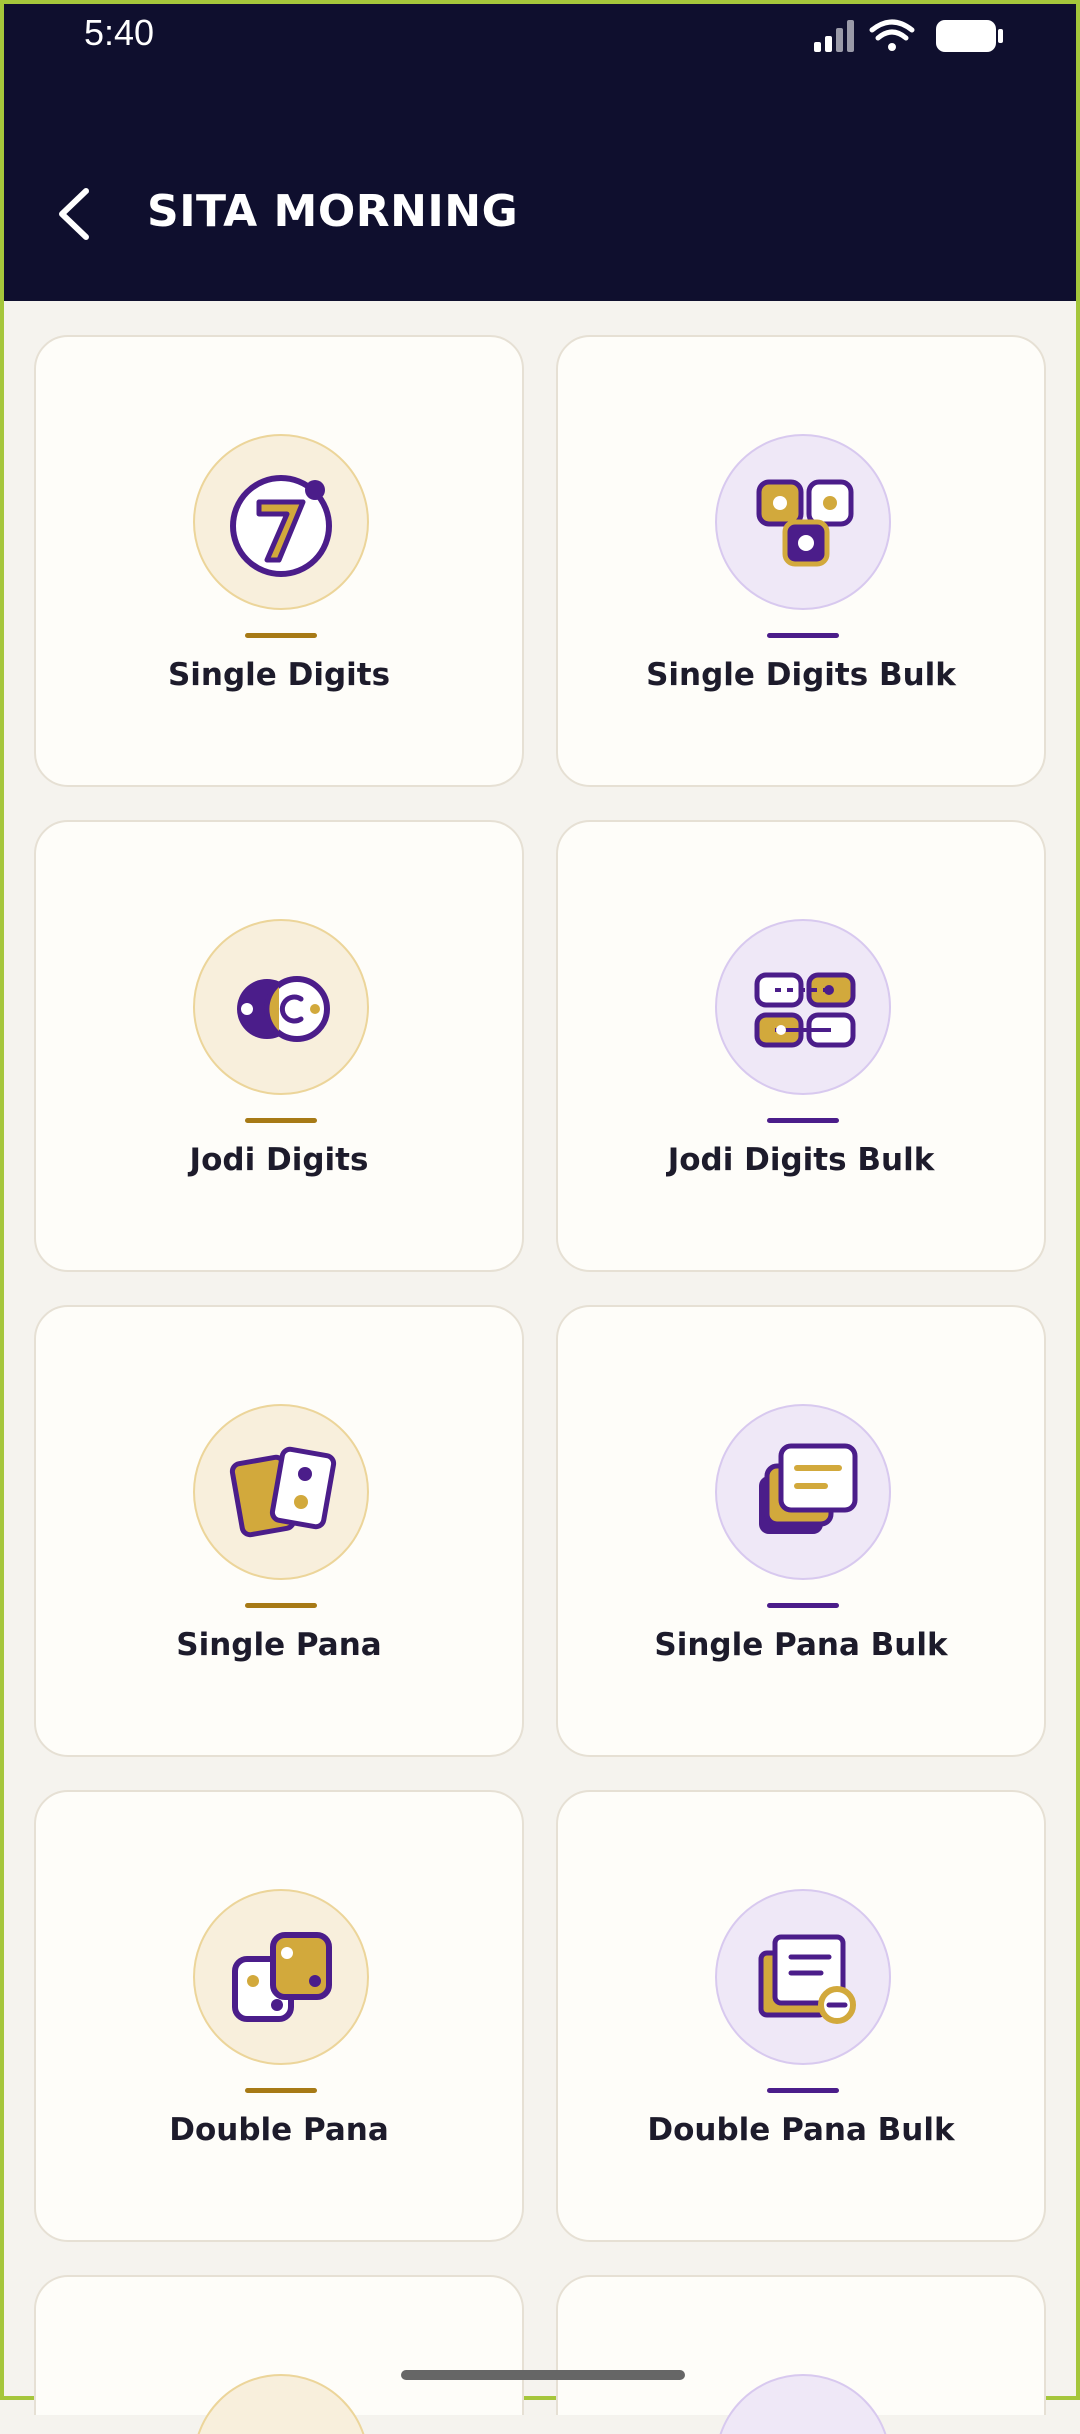  I want to click on jodi-digits-icon, so click(283, 1009).